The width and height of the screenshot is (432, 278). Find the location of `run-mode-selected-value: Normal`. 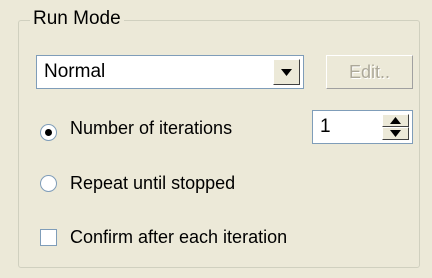

run-mode-selected-value: Normal is located at coordinates (75, 71).